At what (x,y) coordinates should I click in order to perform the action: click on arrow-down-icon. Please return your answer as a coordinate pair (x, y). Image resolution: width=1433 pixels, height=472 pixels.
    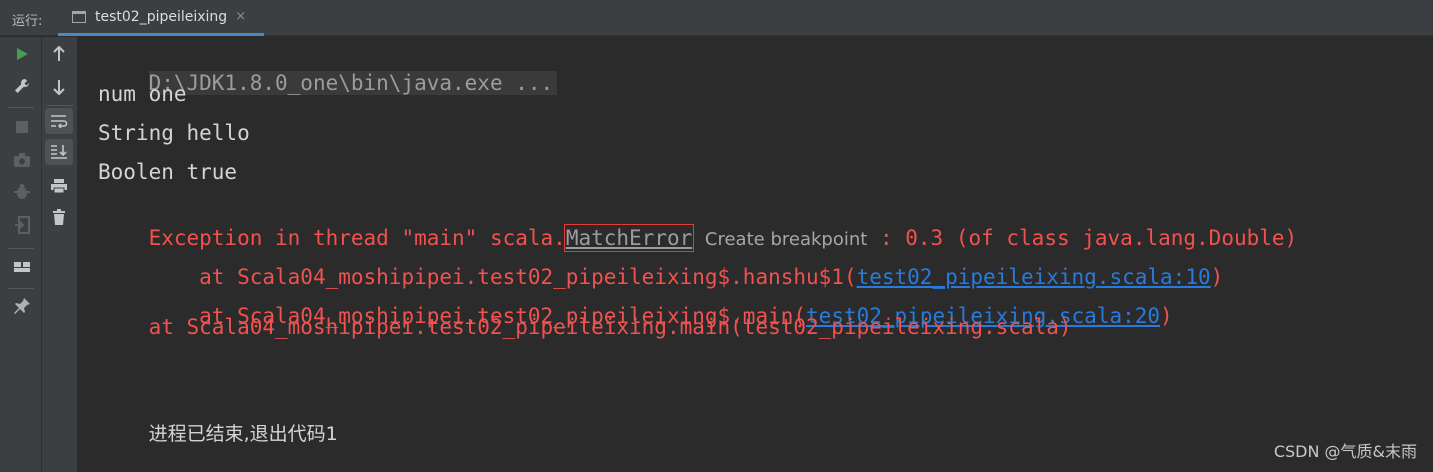
    Looking at the image, I should click on (59, 87).